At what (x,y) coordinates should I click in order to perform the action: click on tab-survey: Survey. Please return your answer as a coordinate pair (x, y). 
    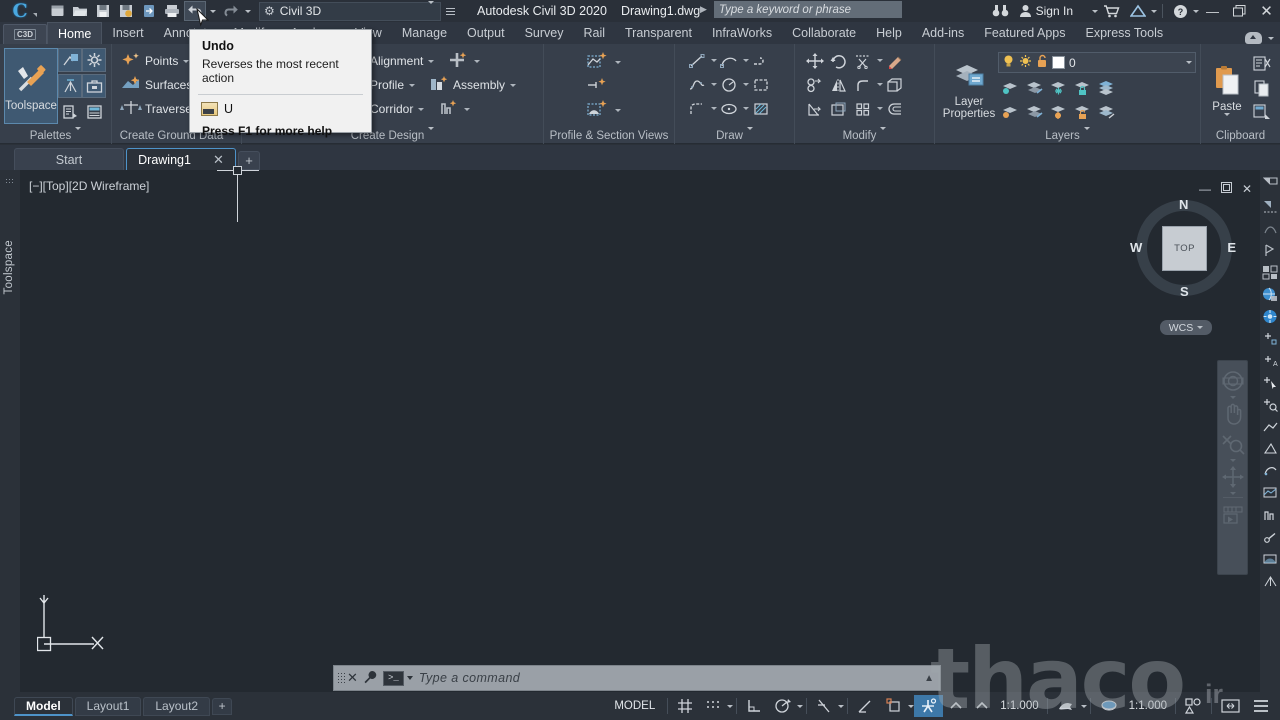
    Looking at the image, I should click on (544, 33).